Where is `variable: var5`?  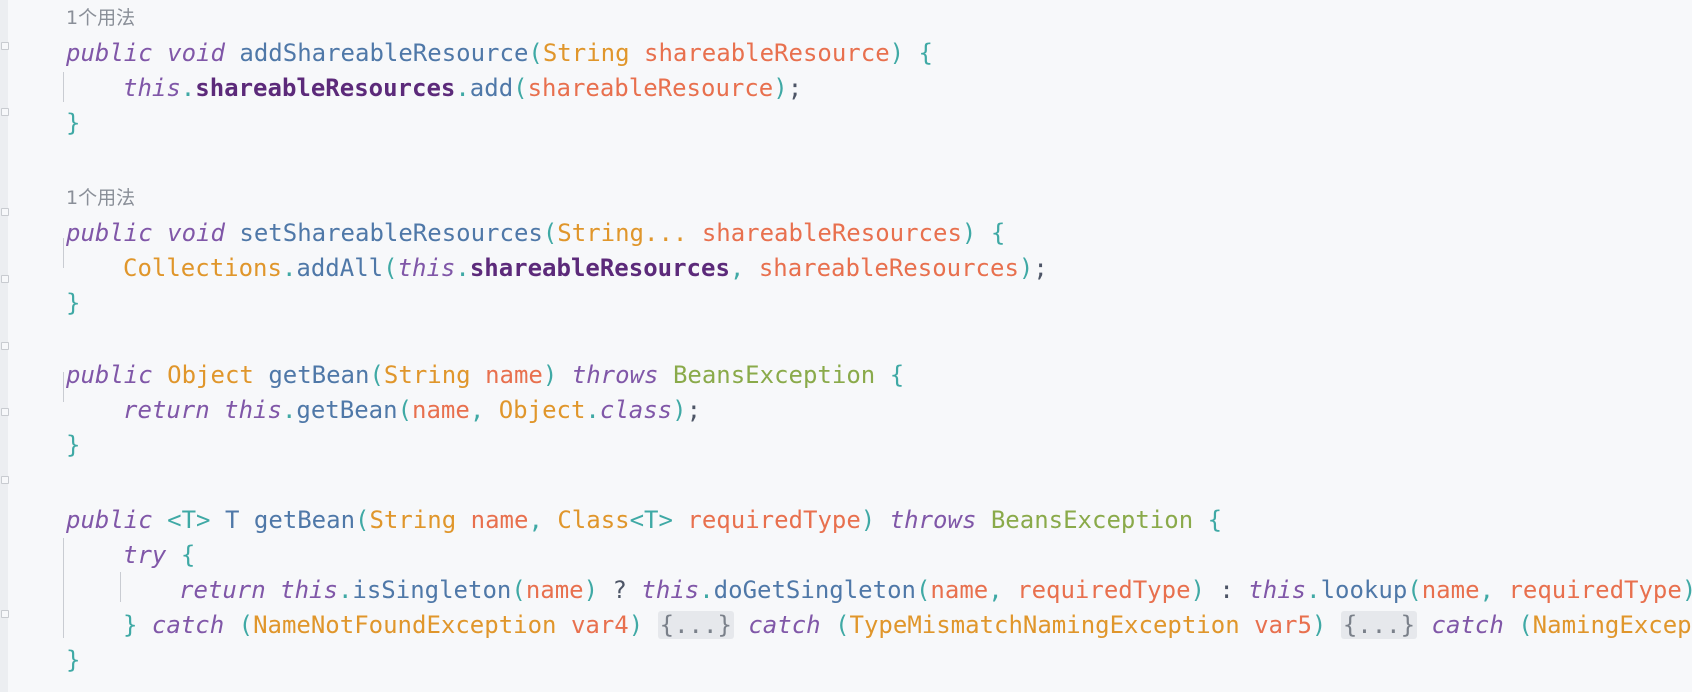
variable: var5 is located at coordinates (1283, 625).